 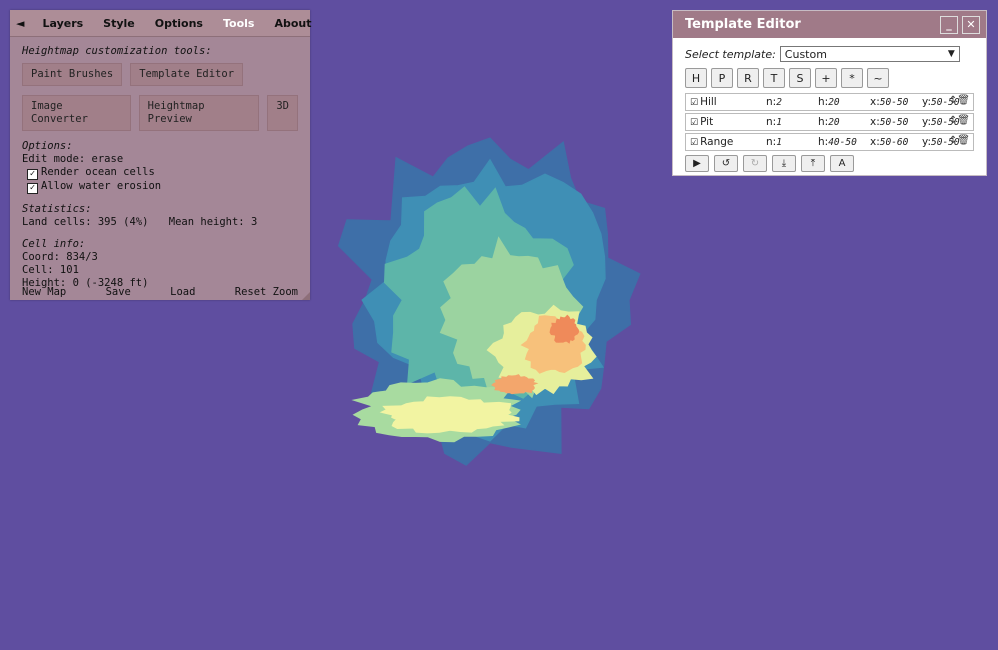 What do you see at coordinates (755, 163) in the screenshot?
I see `redo-icon: ↻` at bounding box center [755, 163].